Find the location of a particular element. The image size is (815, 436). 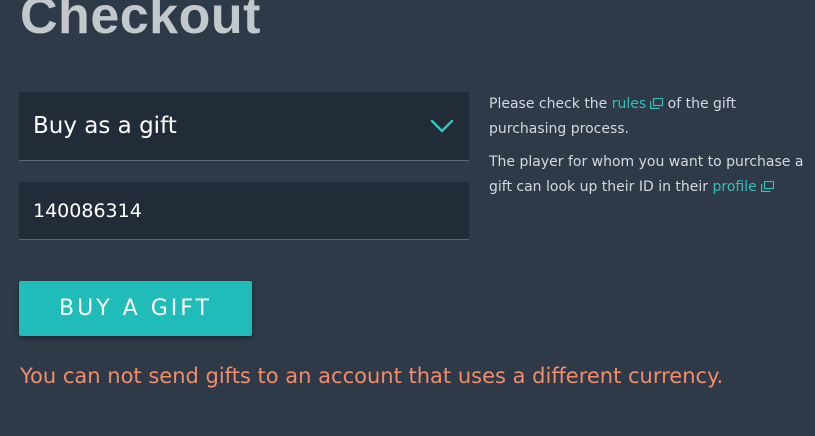

rules-link-label: rules is located at coordinates (629, 104).